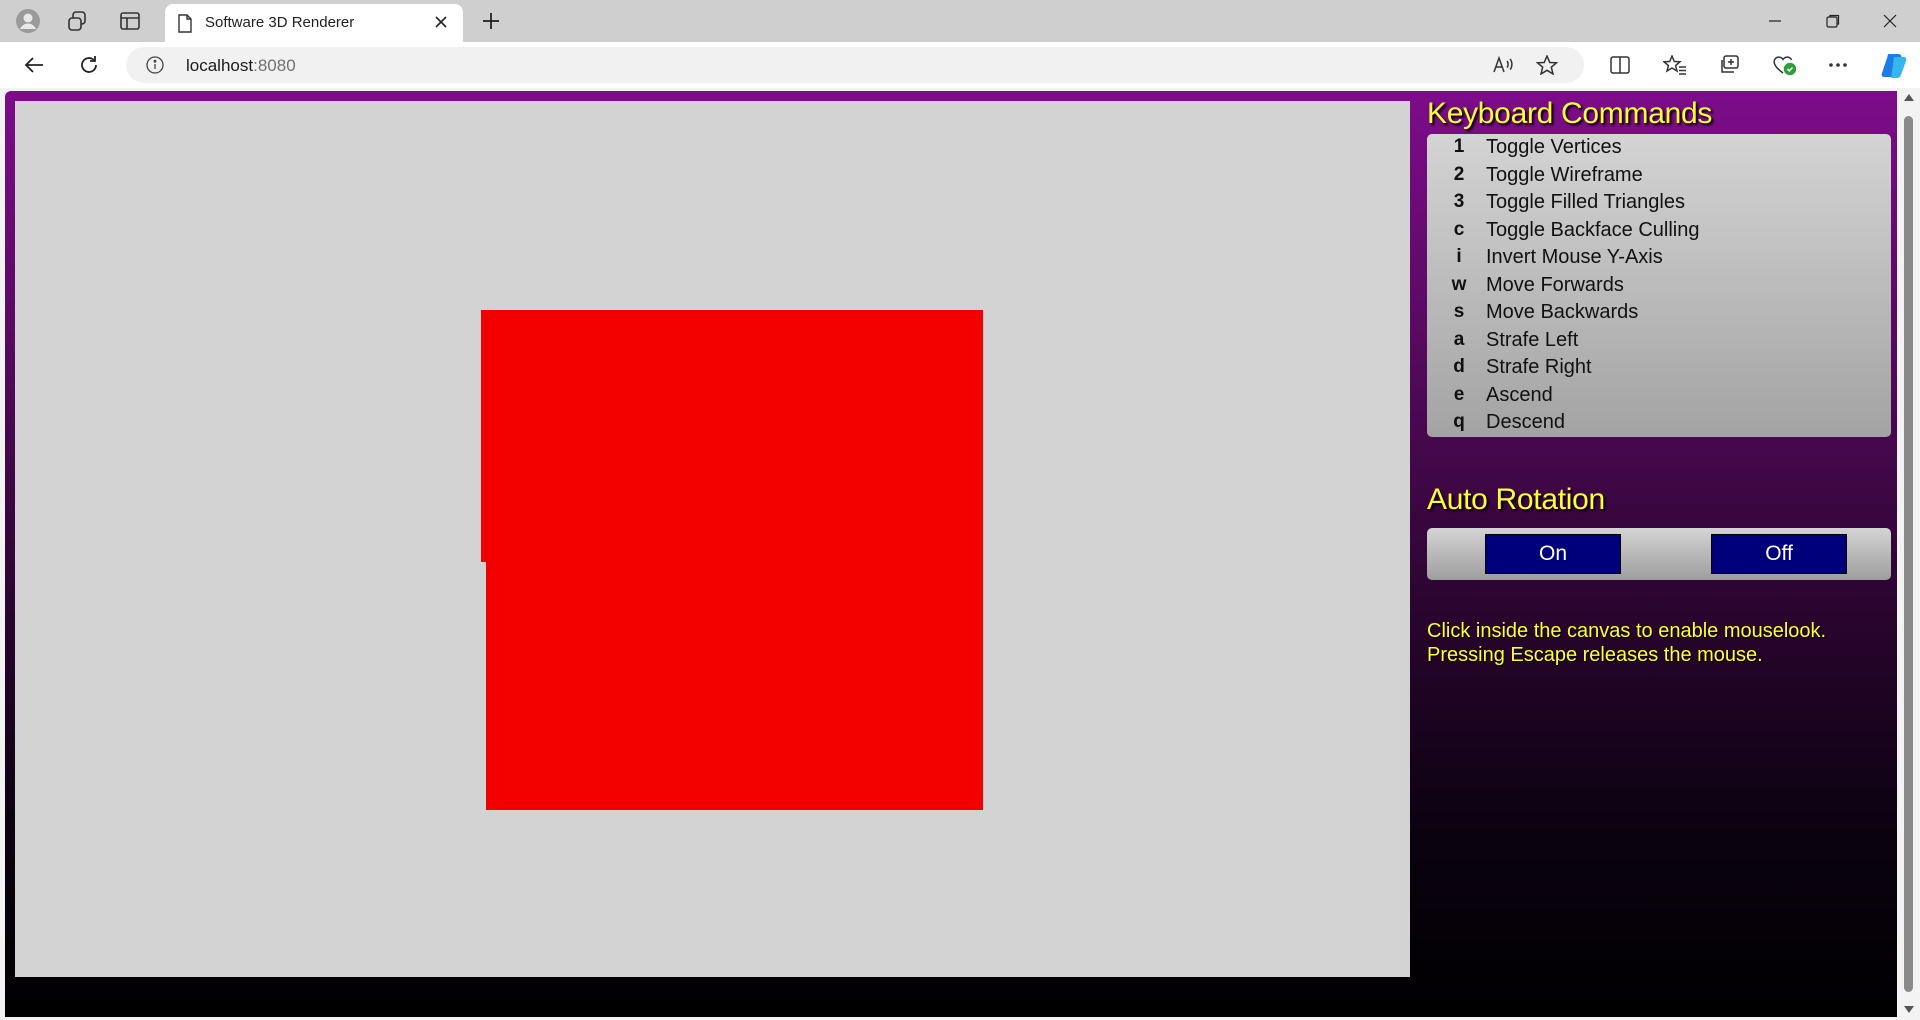 The height and width of the screenshot is (1020, 1920). What do you see at coordinates (1775, 21) in the screenshot?
I see `minimize-icon` at bounding box center [1775, 21].